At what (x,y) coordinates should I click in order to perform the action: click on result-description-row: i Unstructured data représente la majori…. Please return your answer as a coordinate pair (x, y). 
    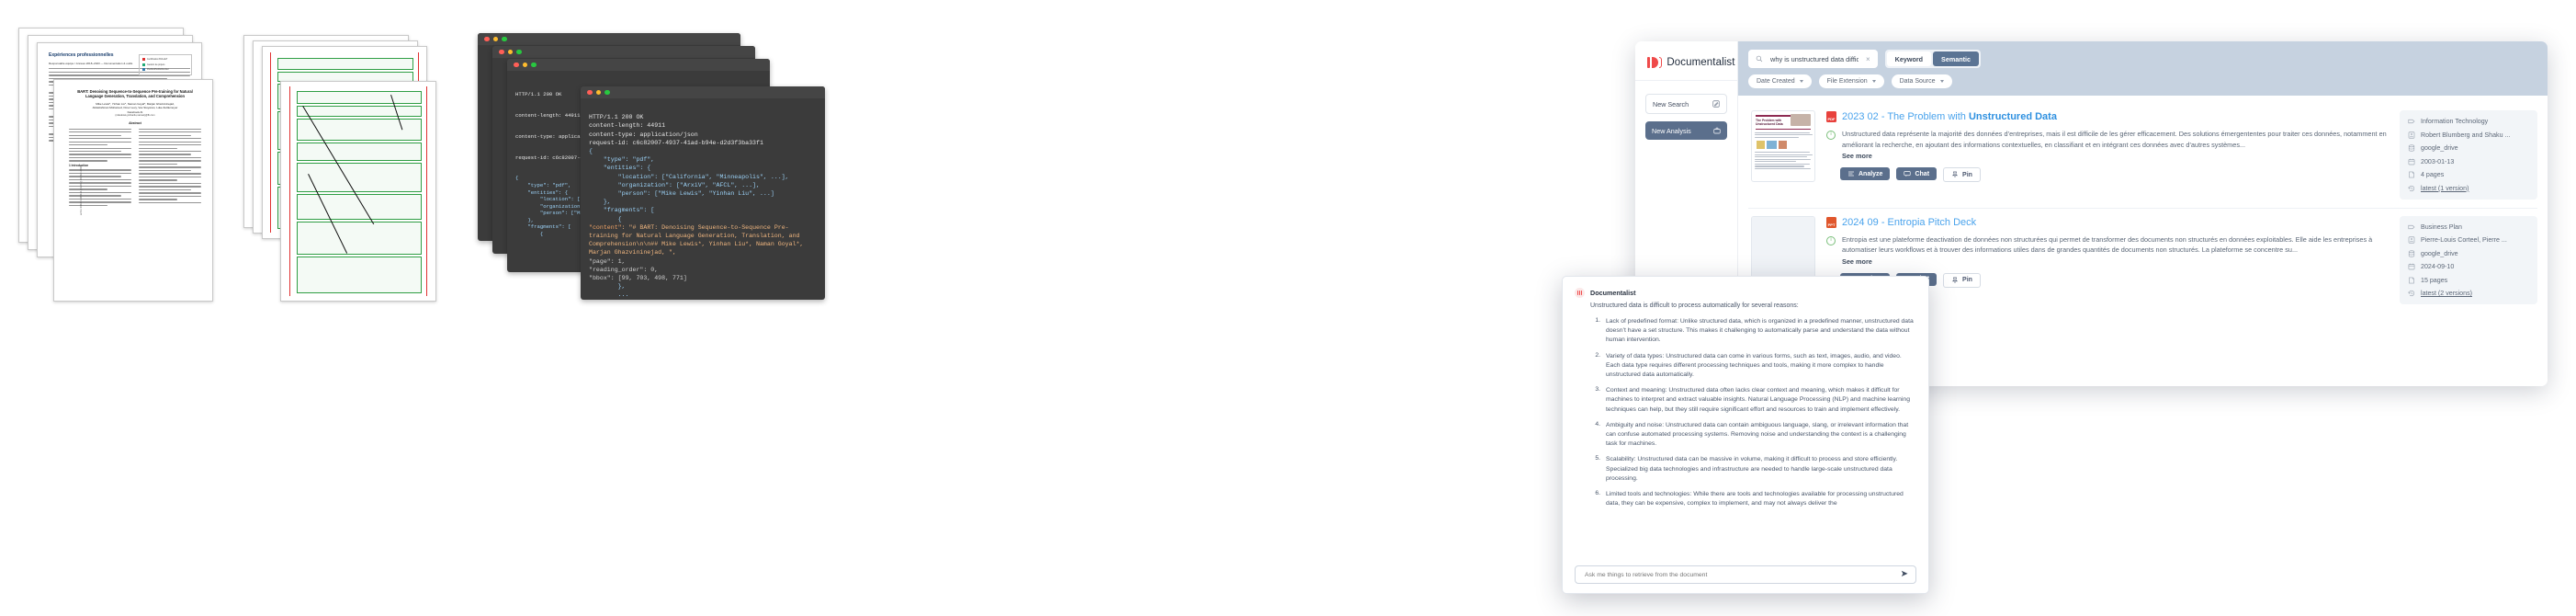
    Looking at the image, I should click on (2108, 144).